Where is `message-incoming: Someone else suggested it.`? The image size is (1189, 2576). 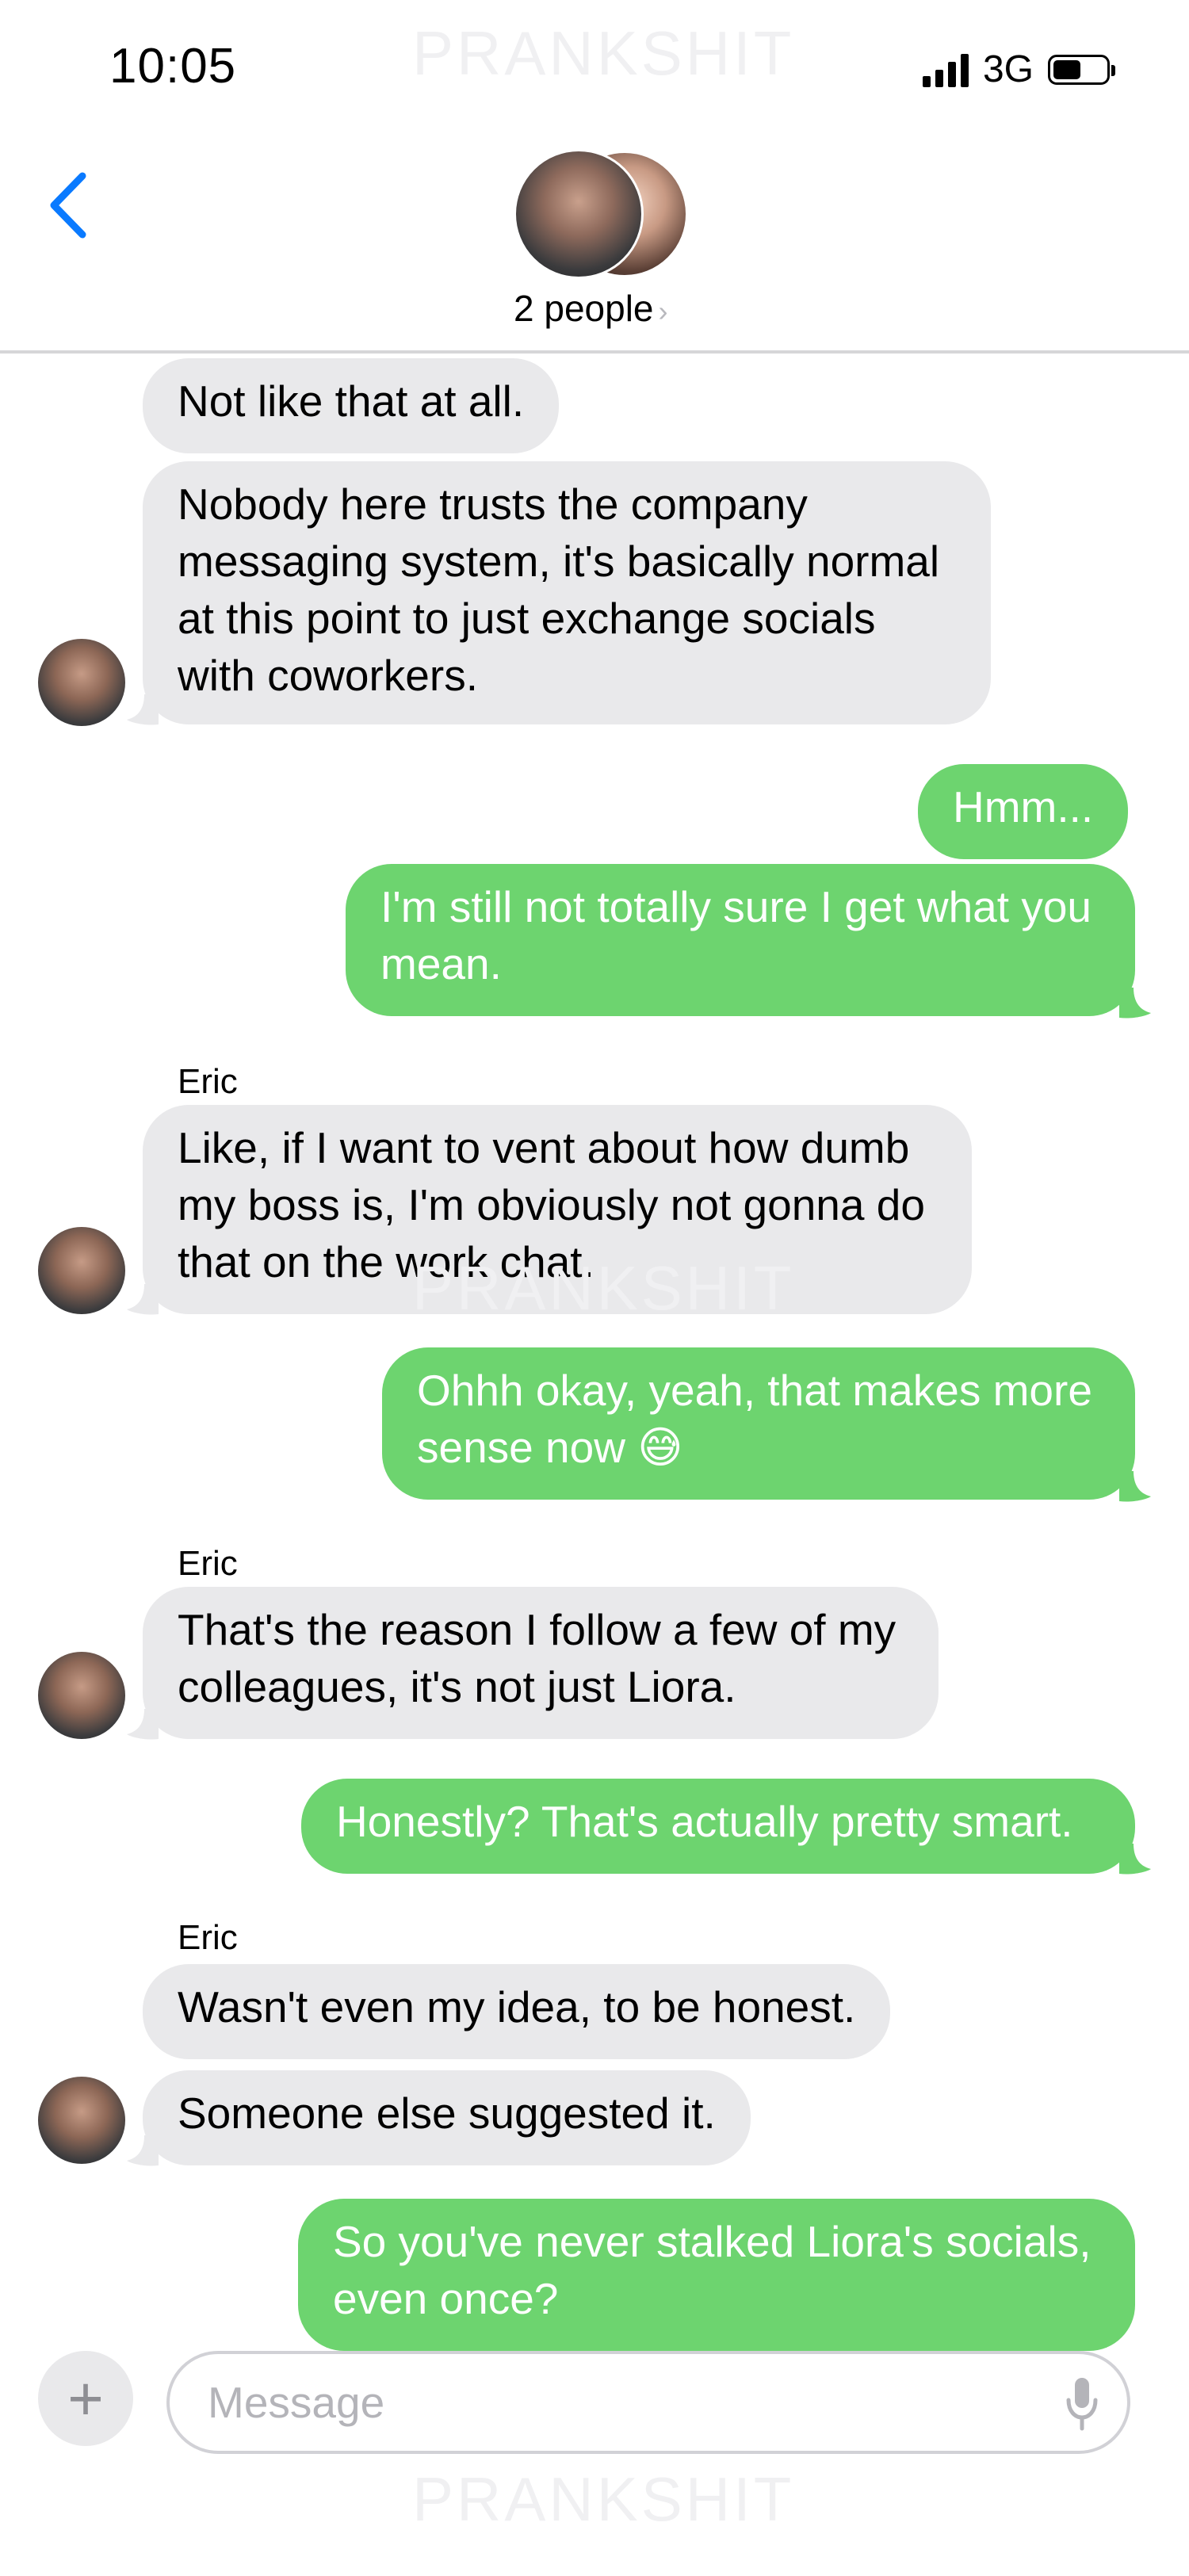
message-incoming: Someone else suggested it. is located at coordinates (447, 2117).